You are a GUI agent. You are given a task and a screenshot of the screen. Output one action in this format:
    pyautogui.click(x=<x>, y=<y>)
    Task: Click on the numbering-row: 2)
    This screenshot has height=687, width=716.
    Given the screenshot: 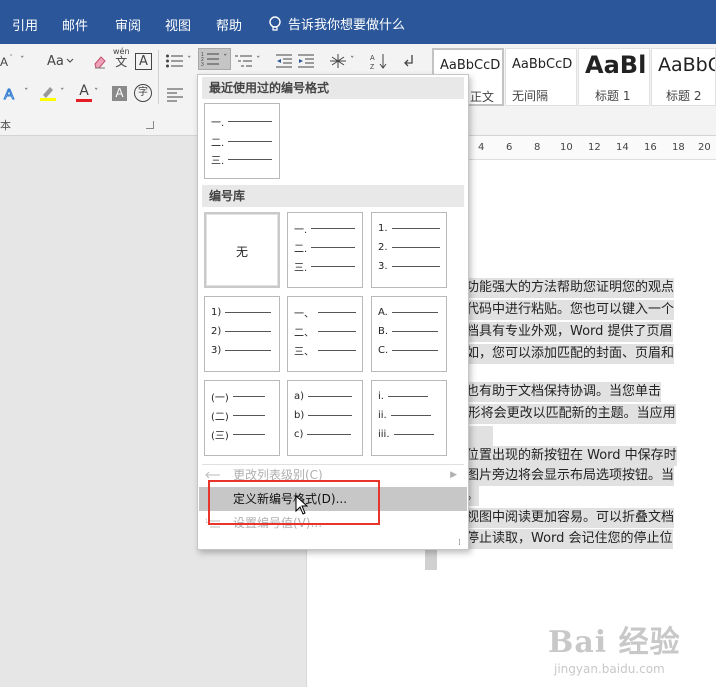 What is the action you would take?
    pyautogui.click(x=241, y=331)
    